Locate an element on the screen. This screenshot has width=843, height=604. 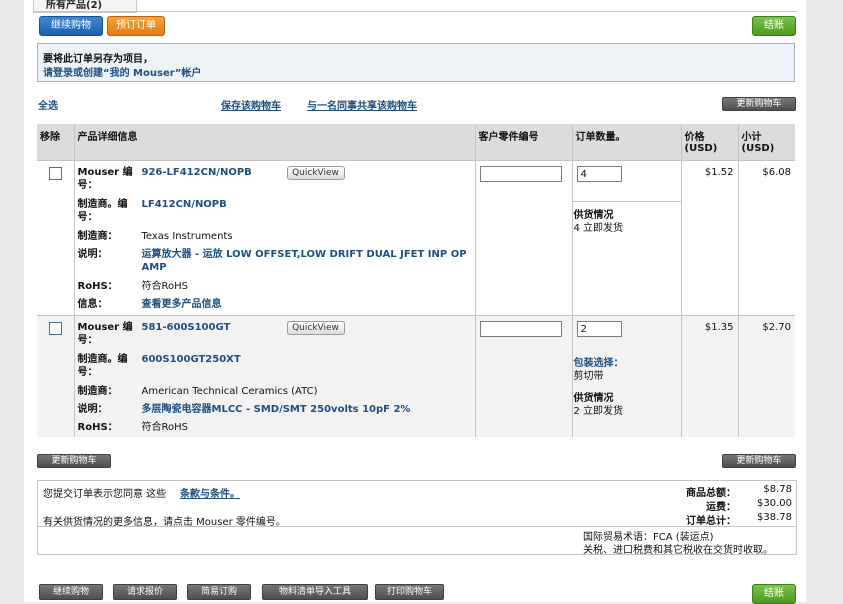
mfr-value: American Technical Ceramics (ATC) is located at coordinates (229, 391).